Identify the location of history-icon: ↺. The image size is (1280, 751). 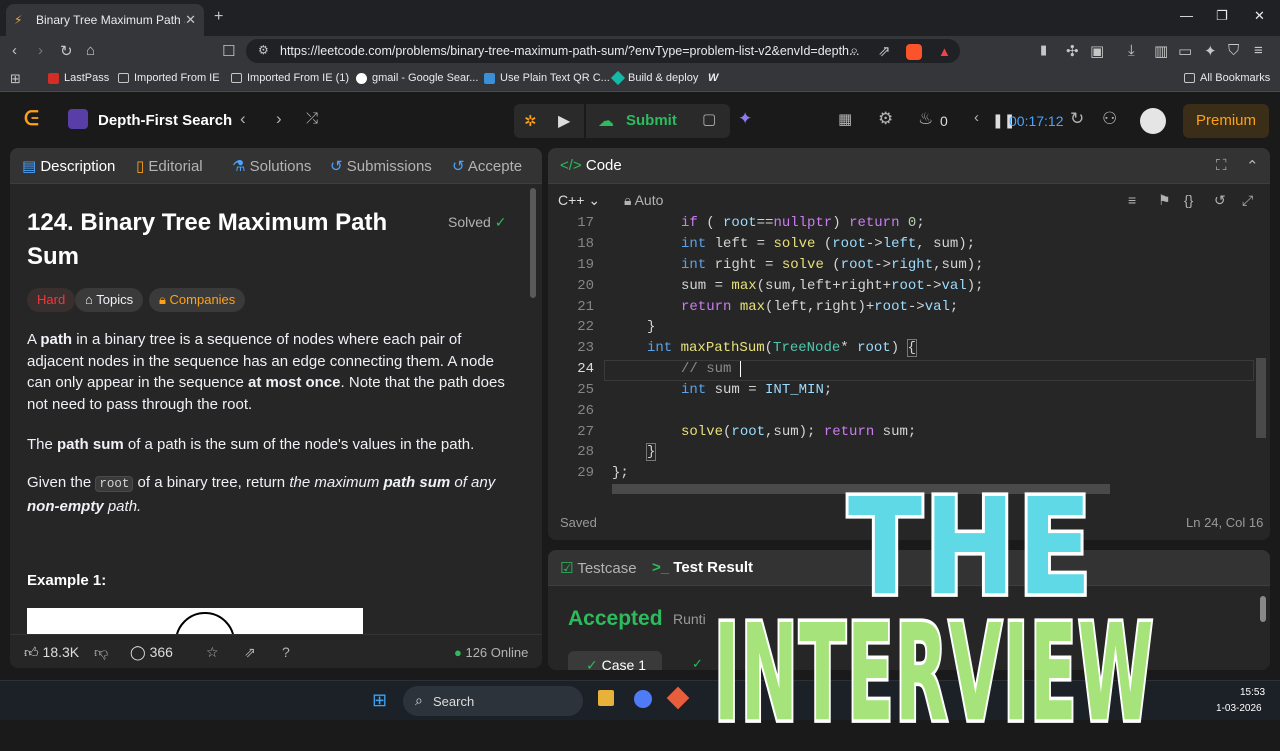
(460, 166).